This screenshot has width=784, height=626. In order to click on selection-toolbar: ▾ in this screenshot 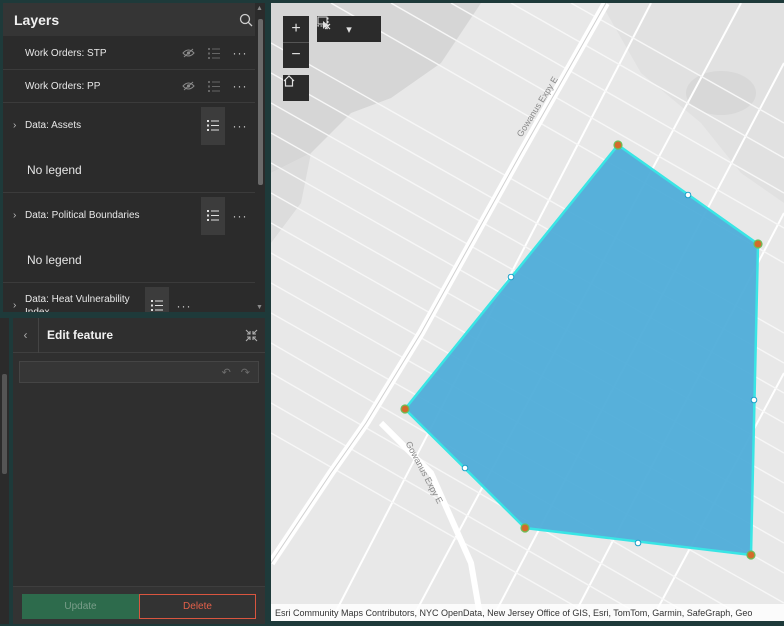, I will do `click(349, 29)`.